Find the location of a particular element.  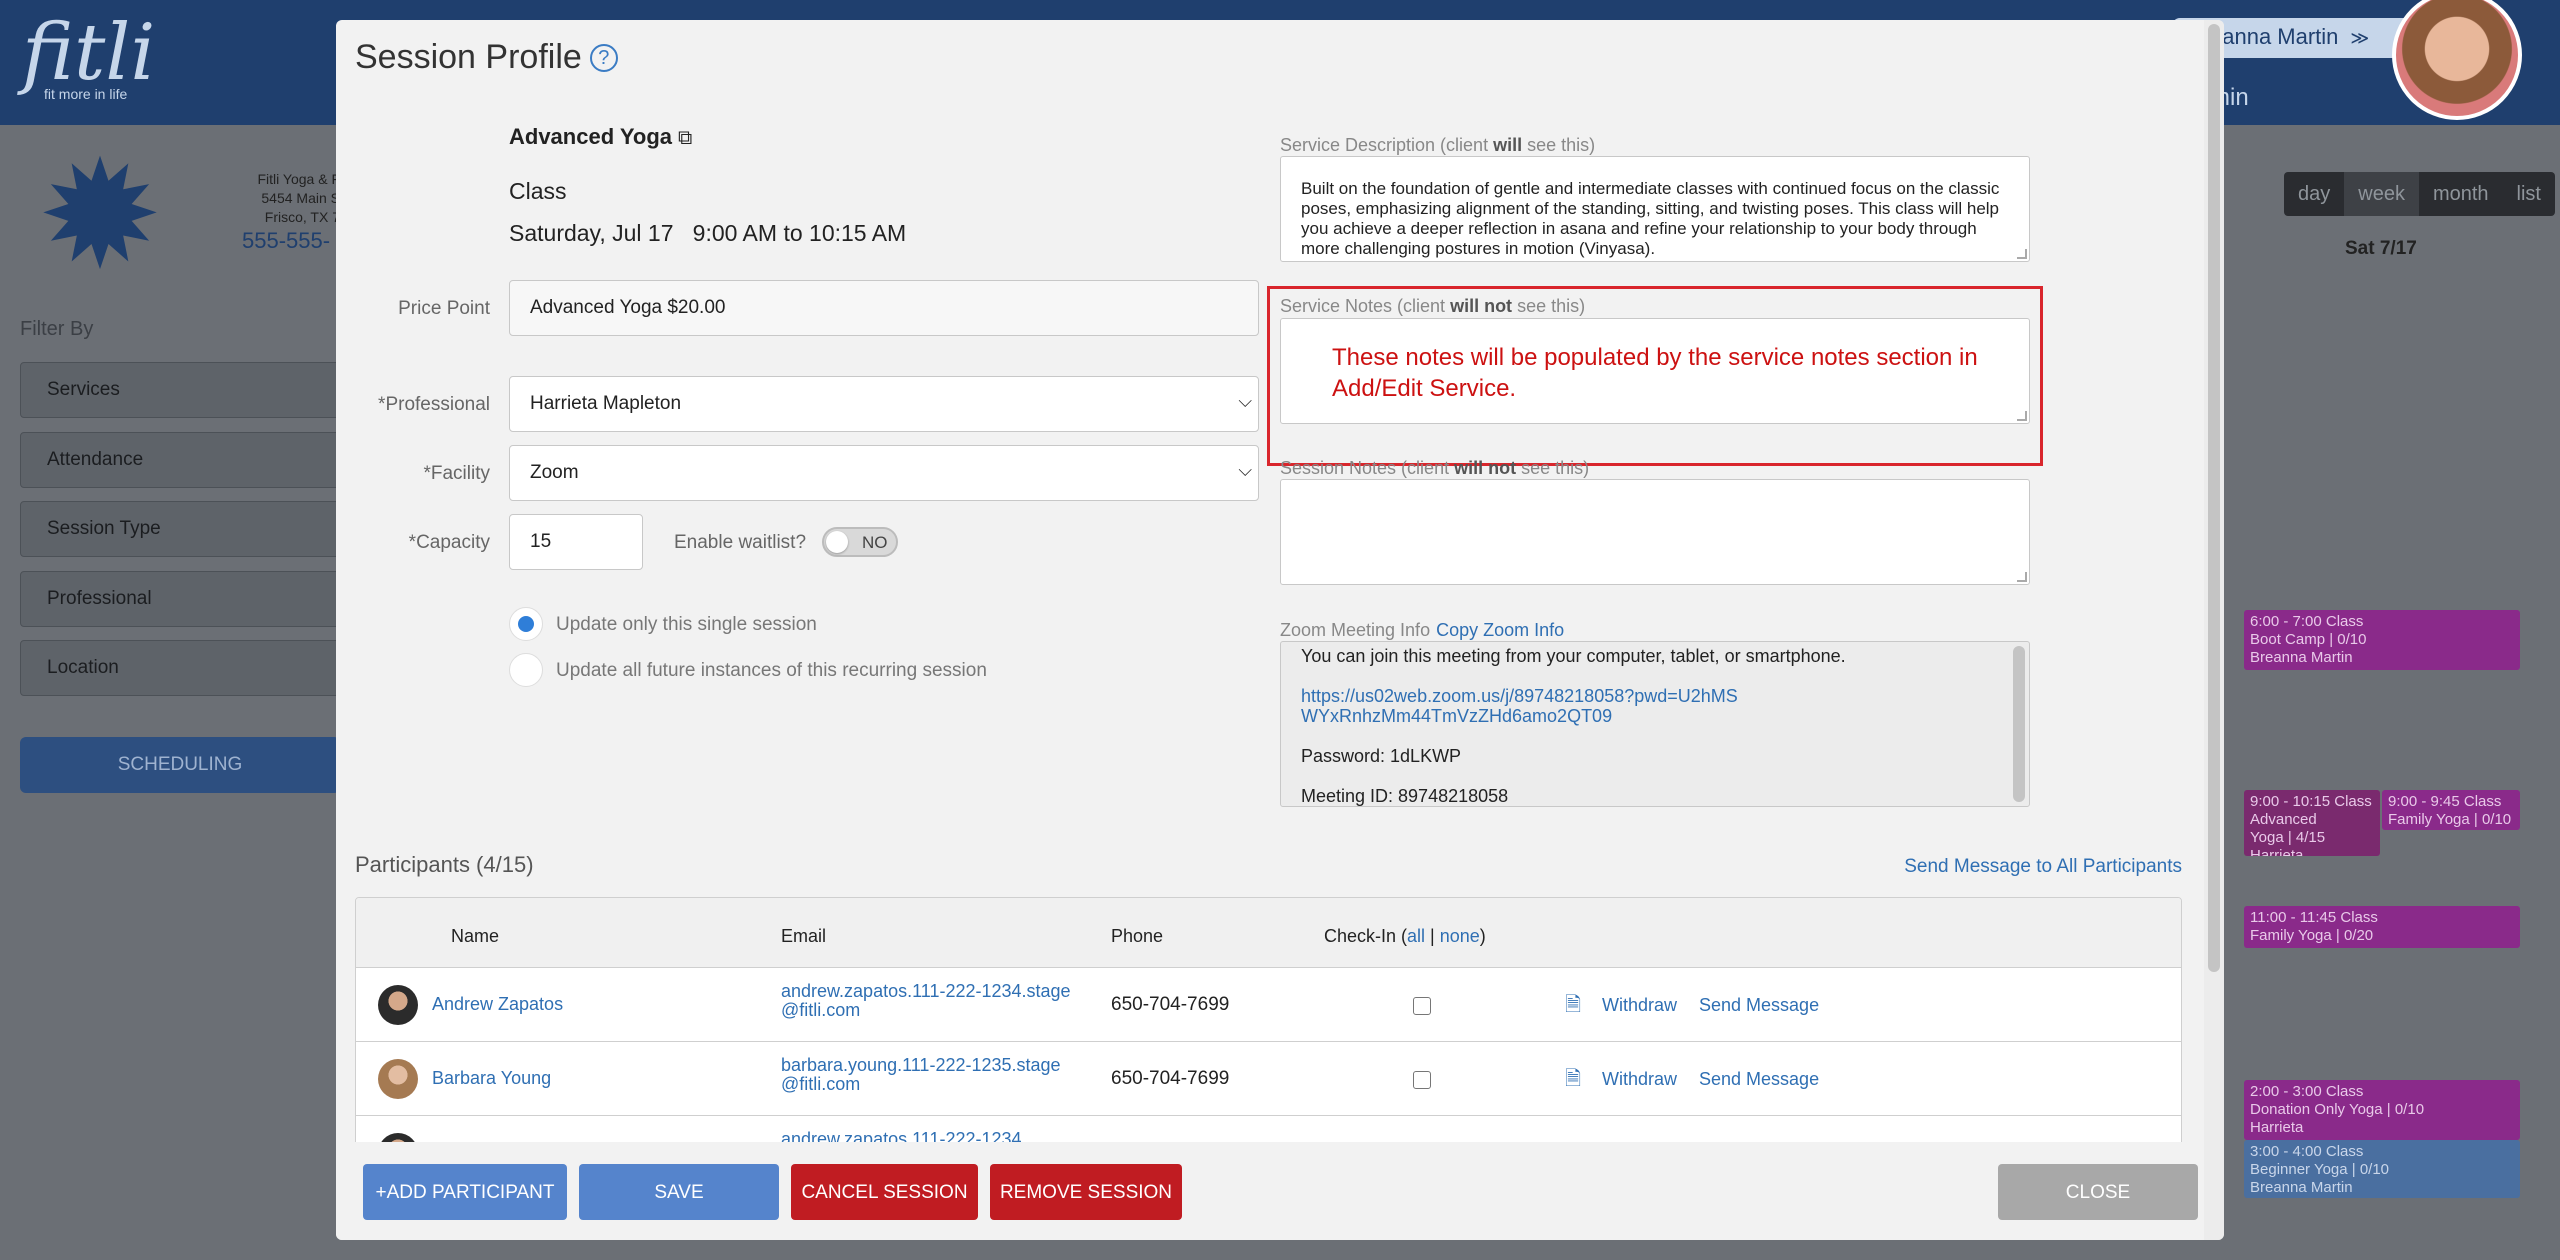

checkin-none-link: none is located at coordinates (1460, 936).